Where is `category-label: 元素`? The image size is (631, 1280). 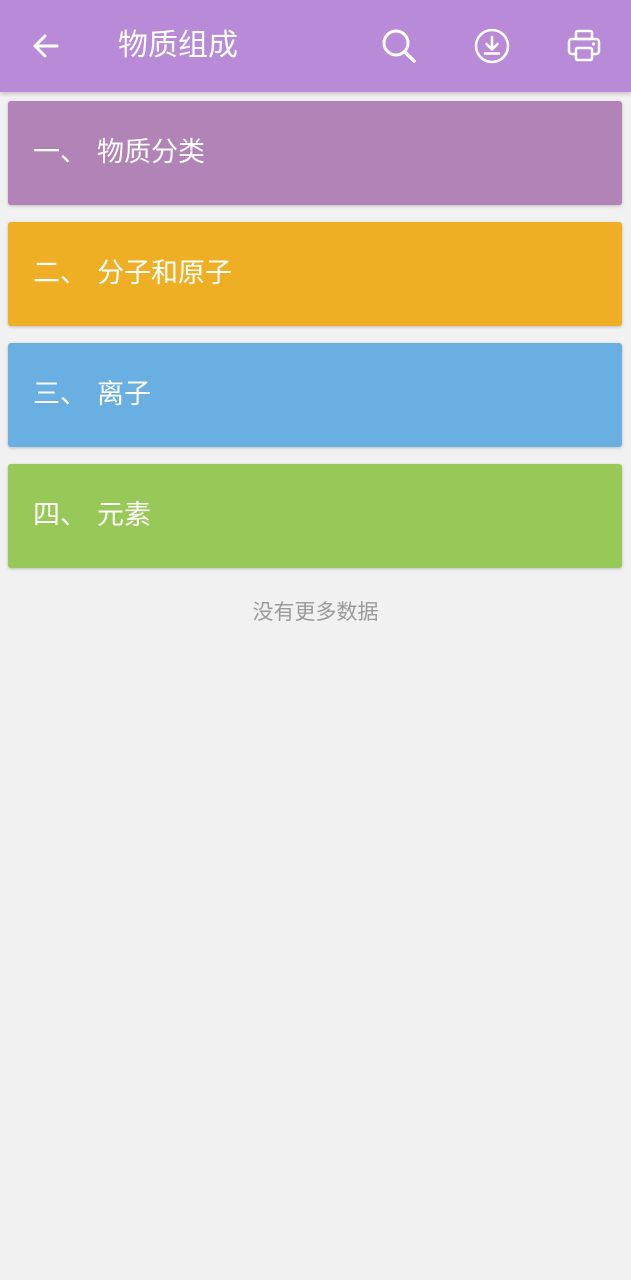
category-label: 元素 is located at coordinates (124, 515).